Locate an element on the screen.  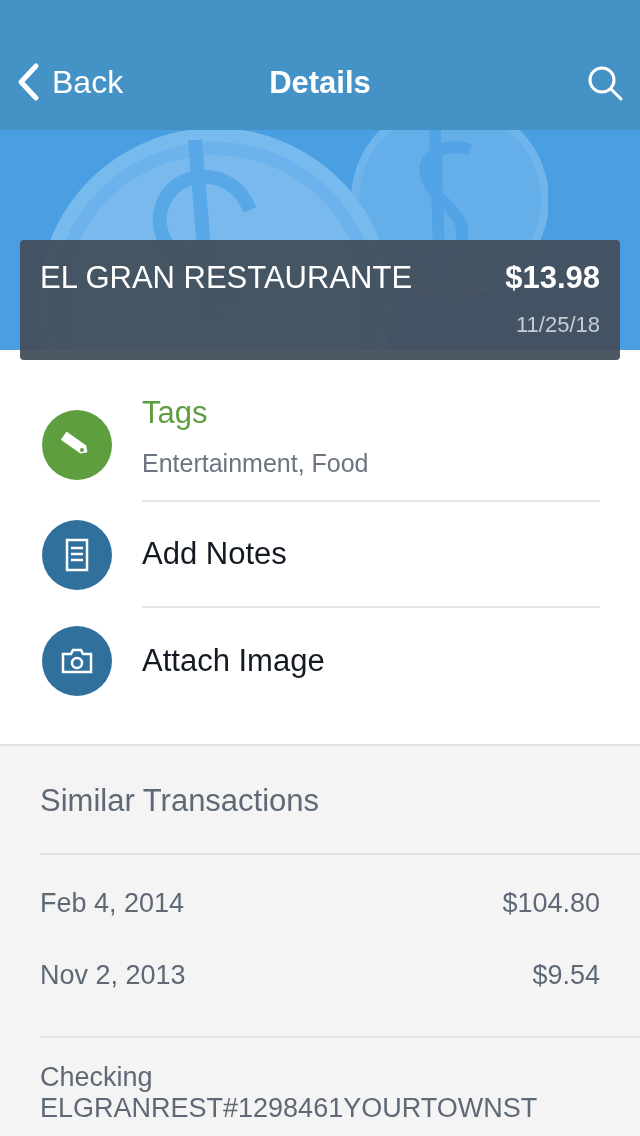
page-title: Details is located at coordinates (320, 82).